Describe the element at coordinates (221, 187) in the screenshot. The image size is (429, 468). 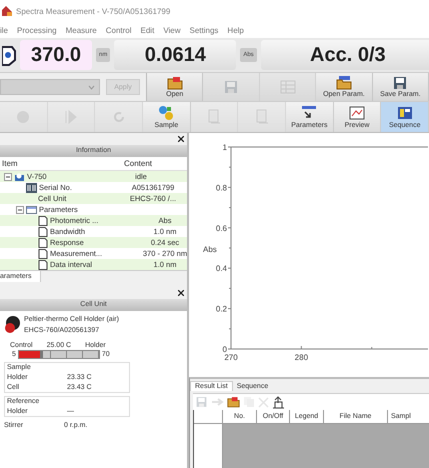
I see `tick-label: 0.8` at that location.